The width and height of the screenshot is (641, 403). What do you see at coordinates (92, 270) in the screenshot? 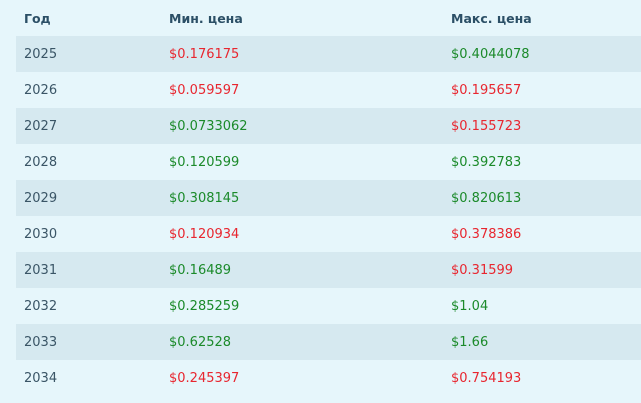
I see `year-cell: 2031` at bounding box center [92, 270].